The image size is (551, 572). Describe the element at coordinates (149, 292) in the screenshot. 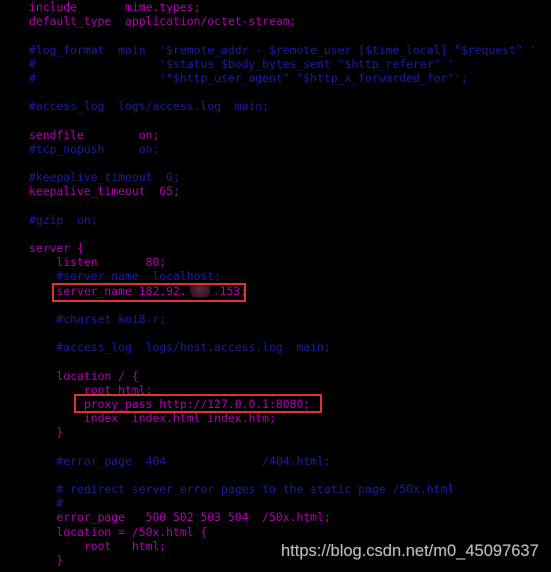

I see `highlight-box-server-name` at that location.